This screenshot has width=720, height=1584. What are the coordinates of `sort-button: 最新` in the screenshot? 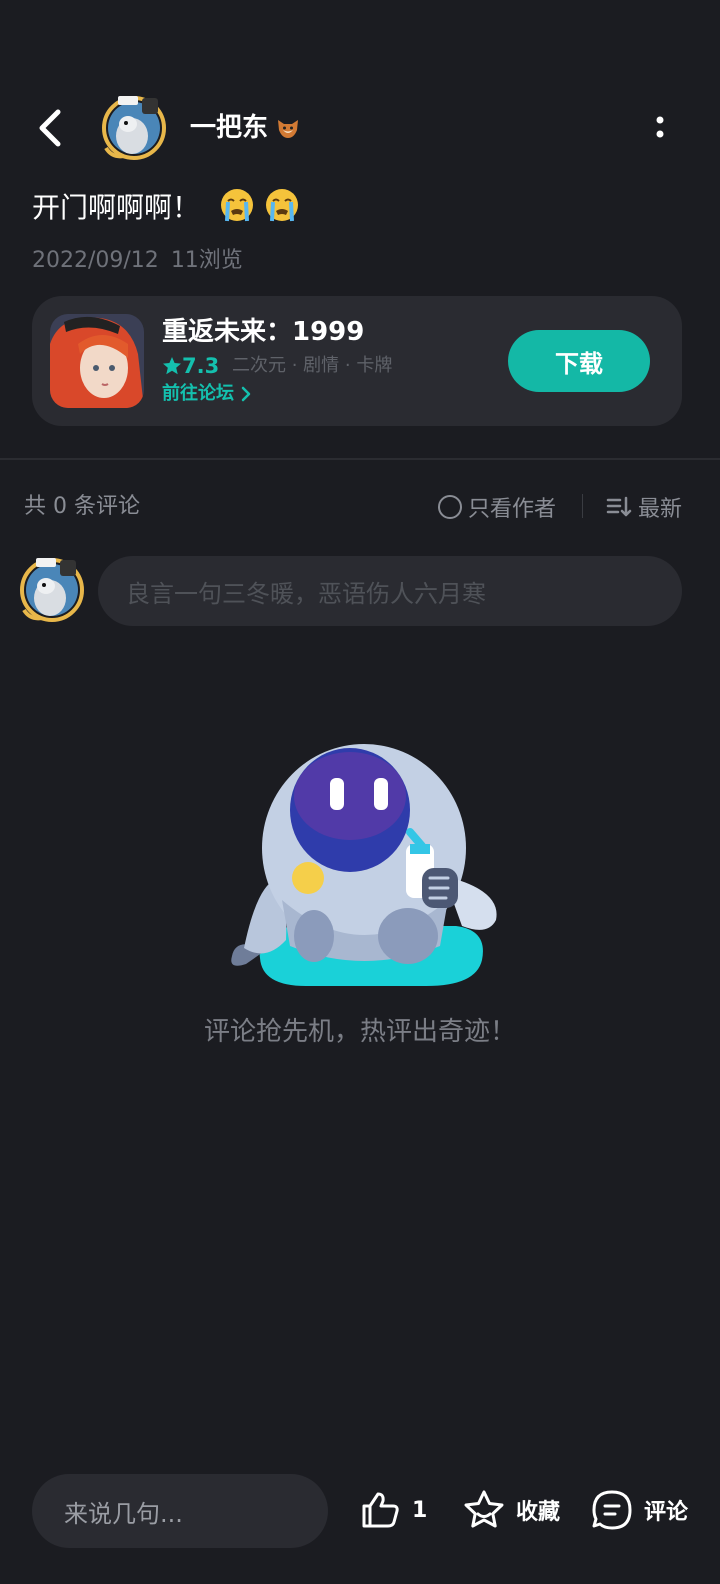 It's located at (644, 507).